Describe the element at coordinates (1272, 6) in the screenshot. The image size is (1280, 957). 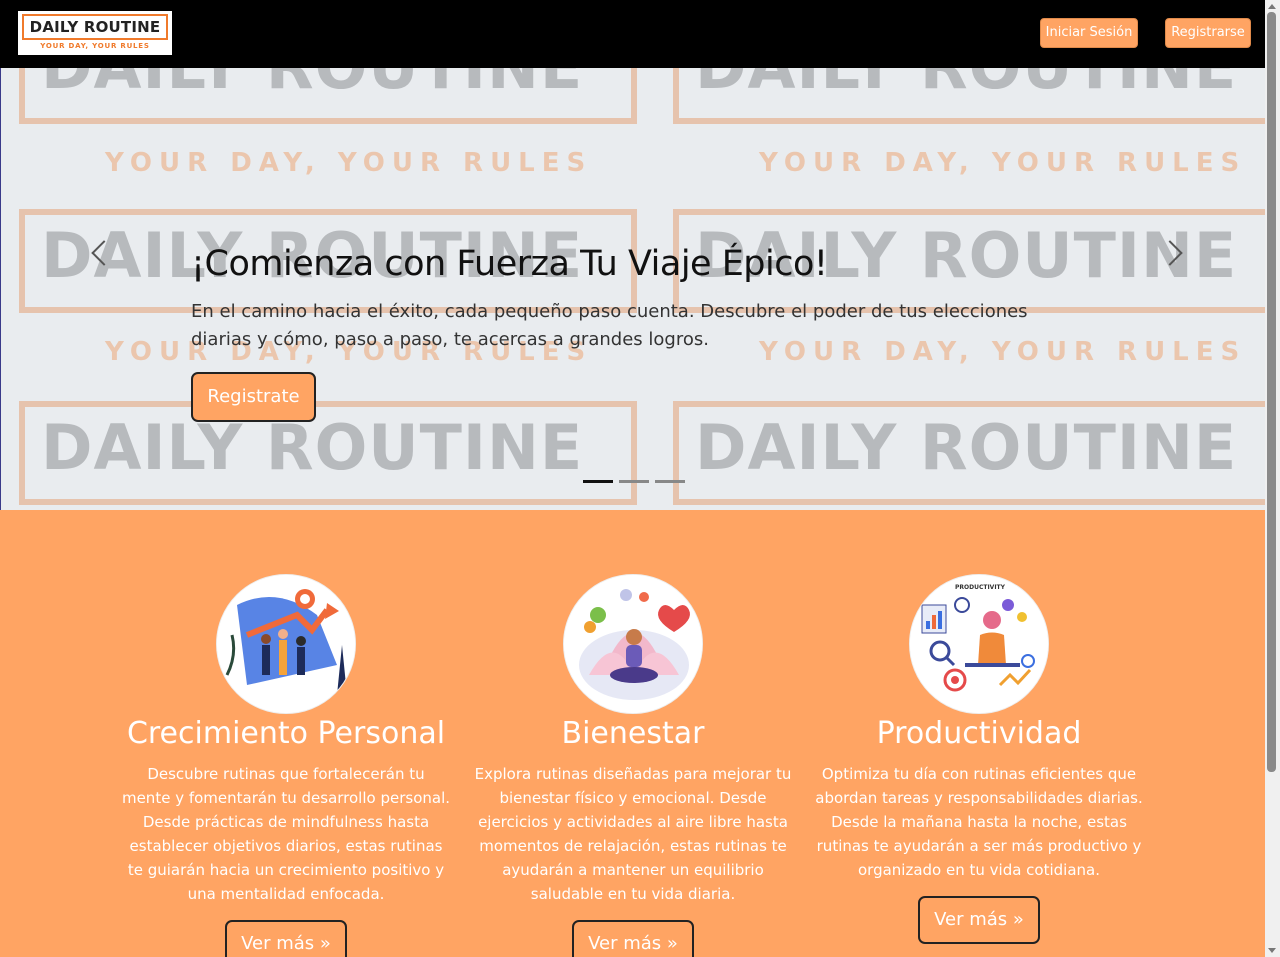
I see `scroll-up-icon` at that location.